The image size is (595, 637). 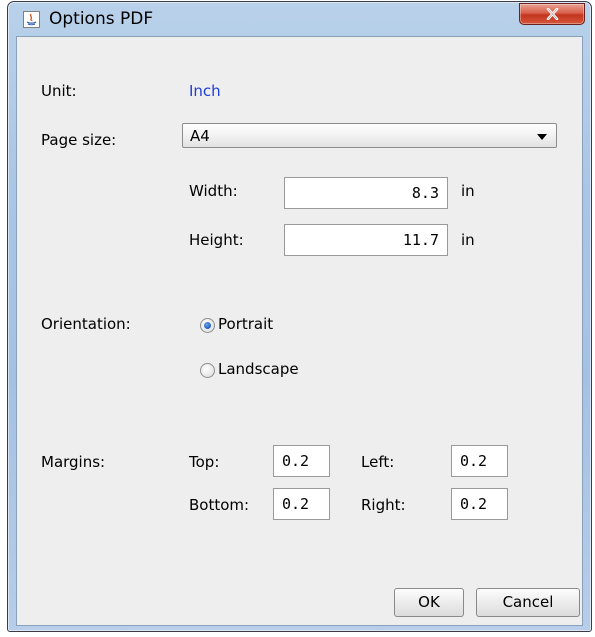 I want to click on cancel-button: Cancel, so click(x=528, y=602).